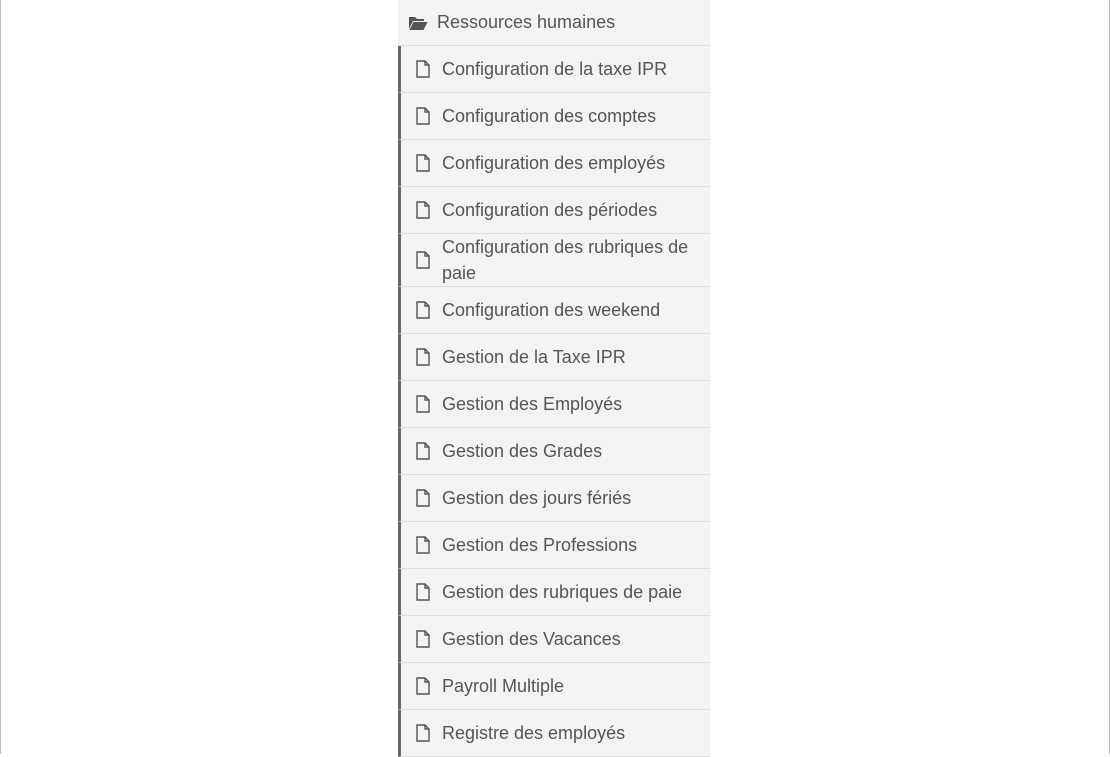 The image size is (1110, 757). I want to click on menu-item-label: Configuration de la taxe IPR, so click(555, 69).